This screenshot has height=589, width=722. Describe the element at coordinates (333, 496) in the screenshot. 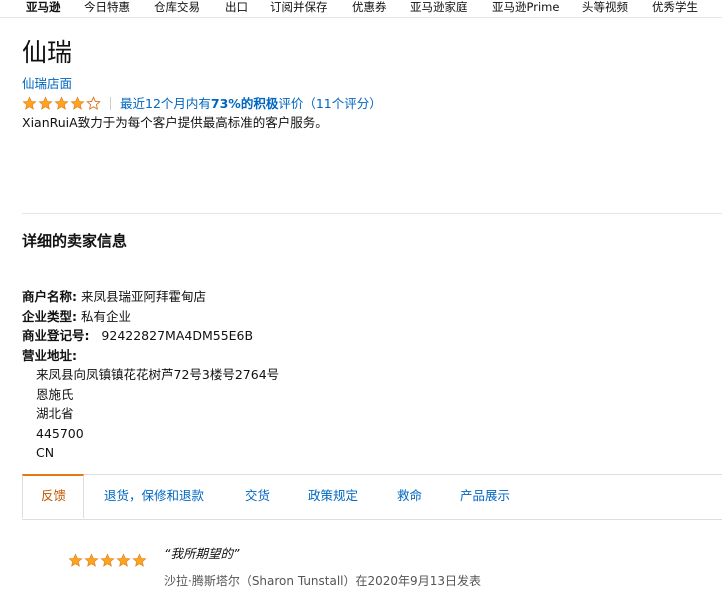

I see `tab-policies: 政策规定` at that location.